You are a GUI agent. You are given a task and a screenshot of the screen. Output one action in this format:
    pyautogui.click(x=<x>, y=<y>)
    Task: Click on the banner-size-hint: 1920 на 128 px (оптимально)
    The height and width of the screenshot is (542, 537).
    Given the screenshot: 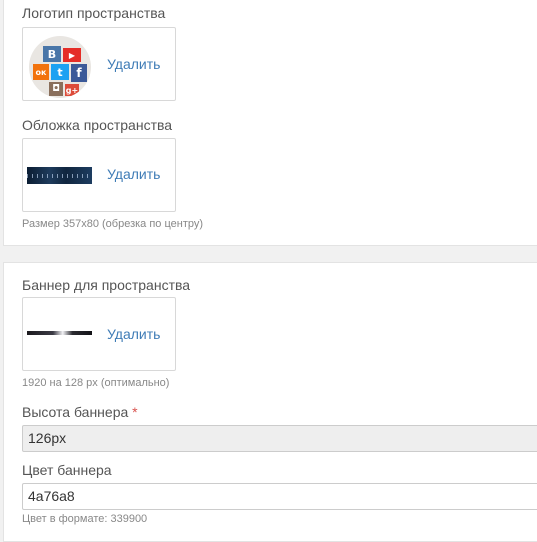 What is the action you would take?
    pyautogui.click(x=96, y=383)
    